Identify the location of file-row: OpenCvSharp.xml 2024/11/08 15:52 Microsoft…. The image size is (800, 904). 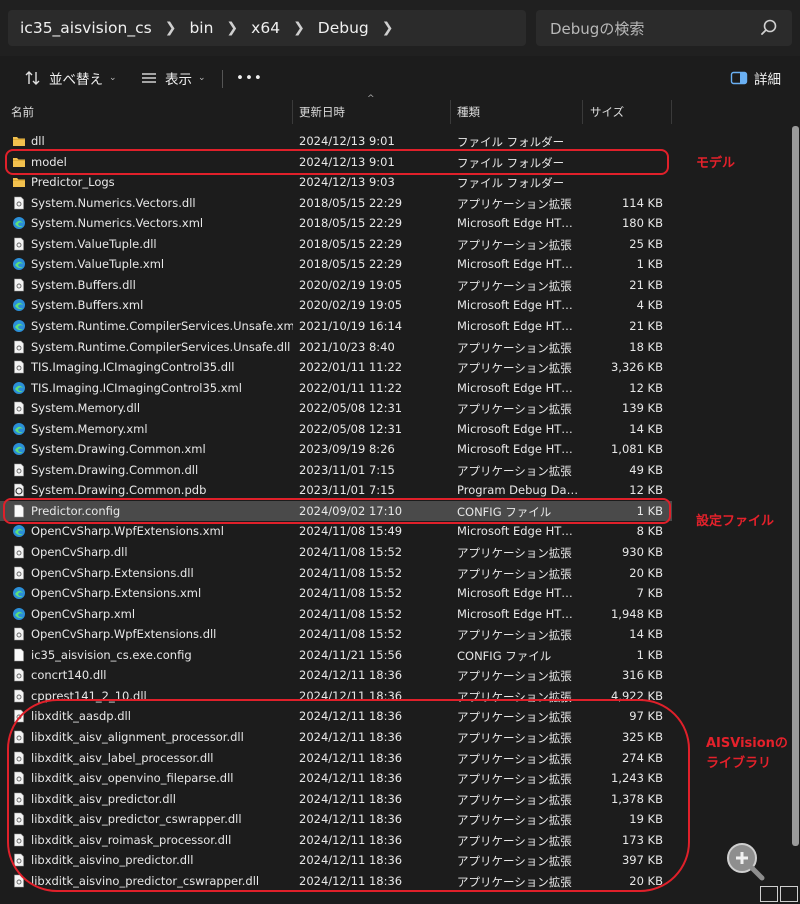
(336, 614).